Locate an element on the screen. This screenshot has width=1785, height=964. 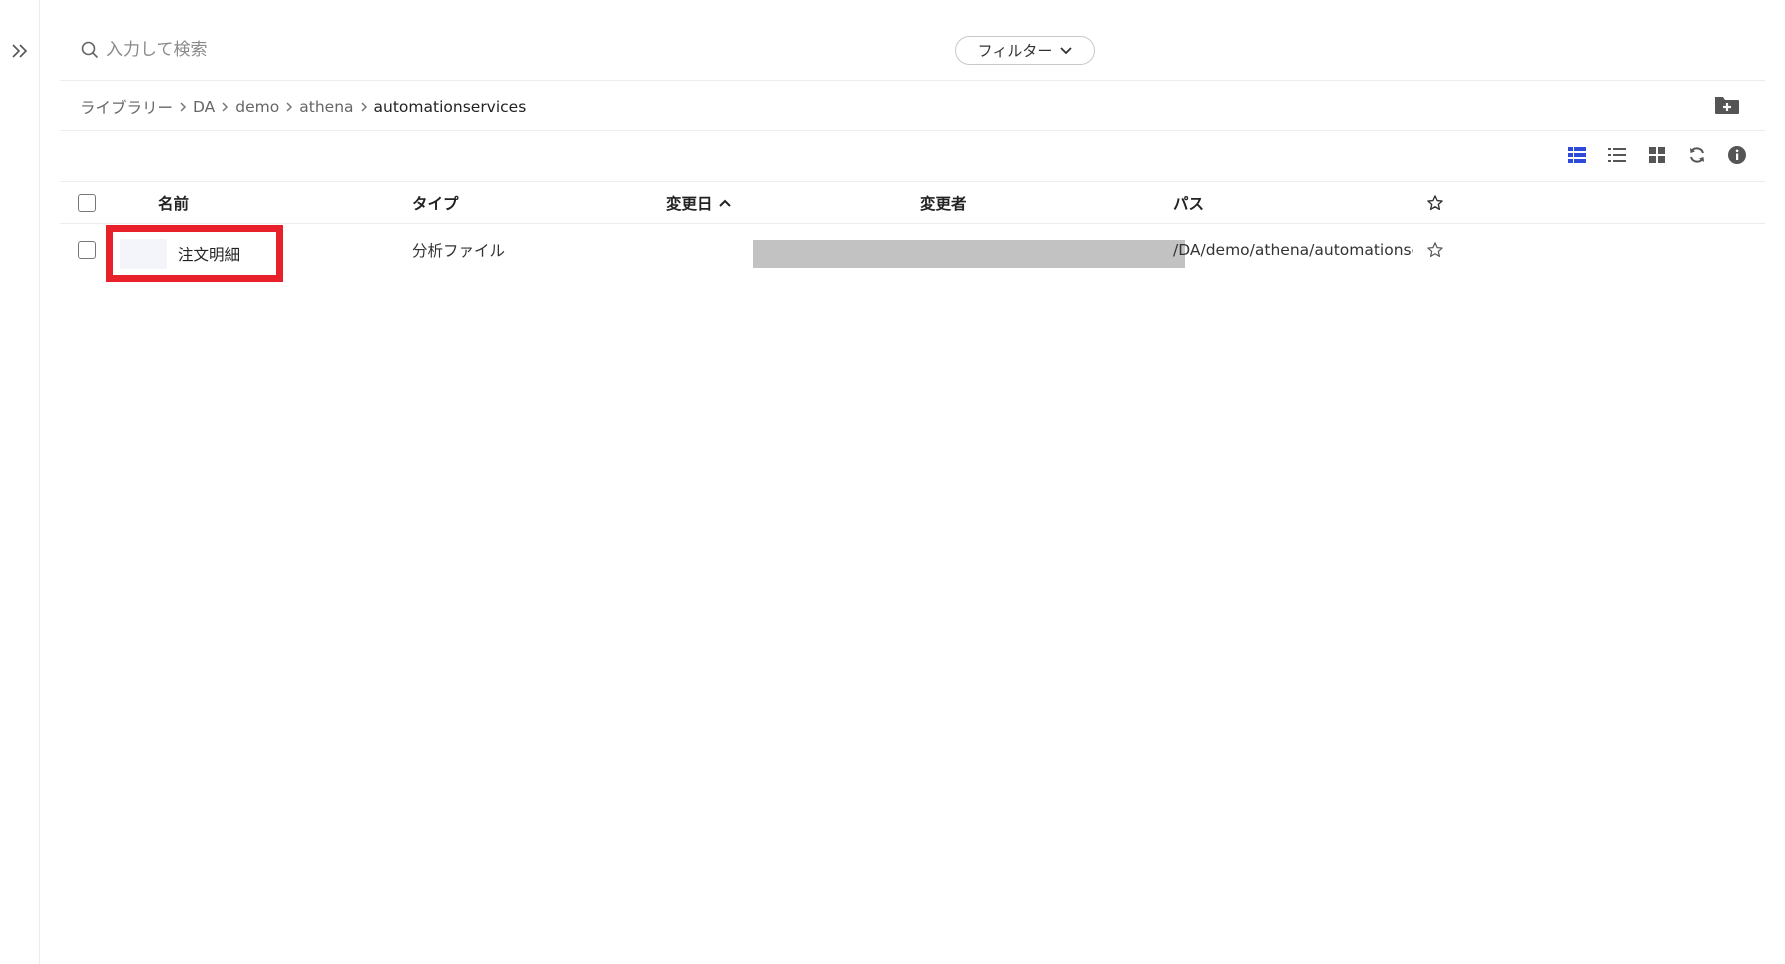
list-view-icon is located at coordinates (1617, 155).